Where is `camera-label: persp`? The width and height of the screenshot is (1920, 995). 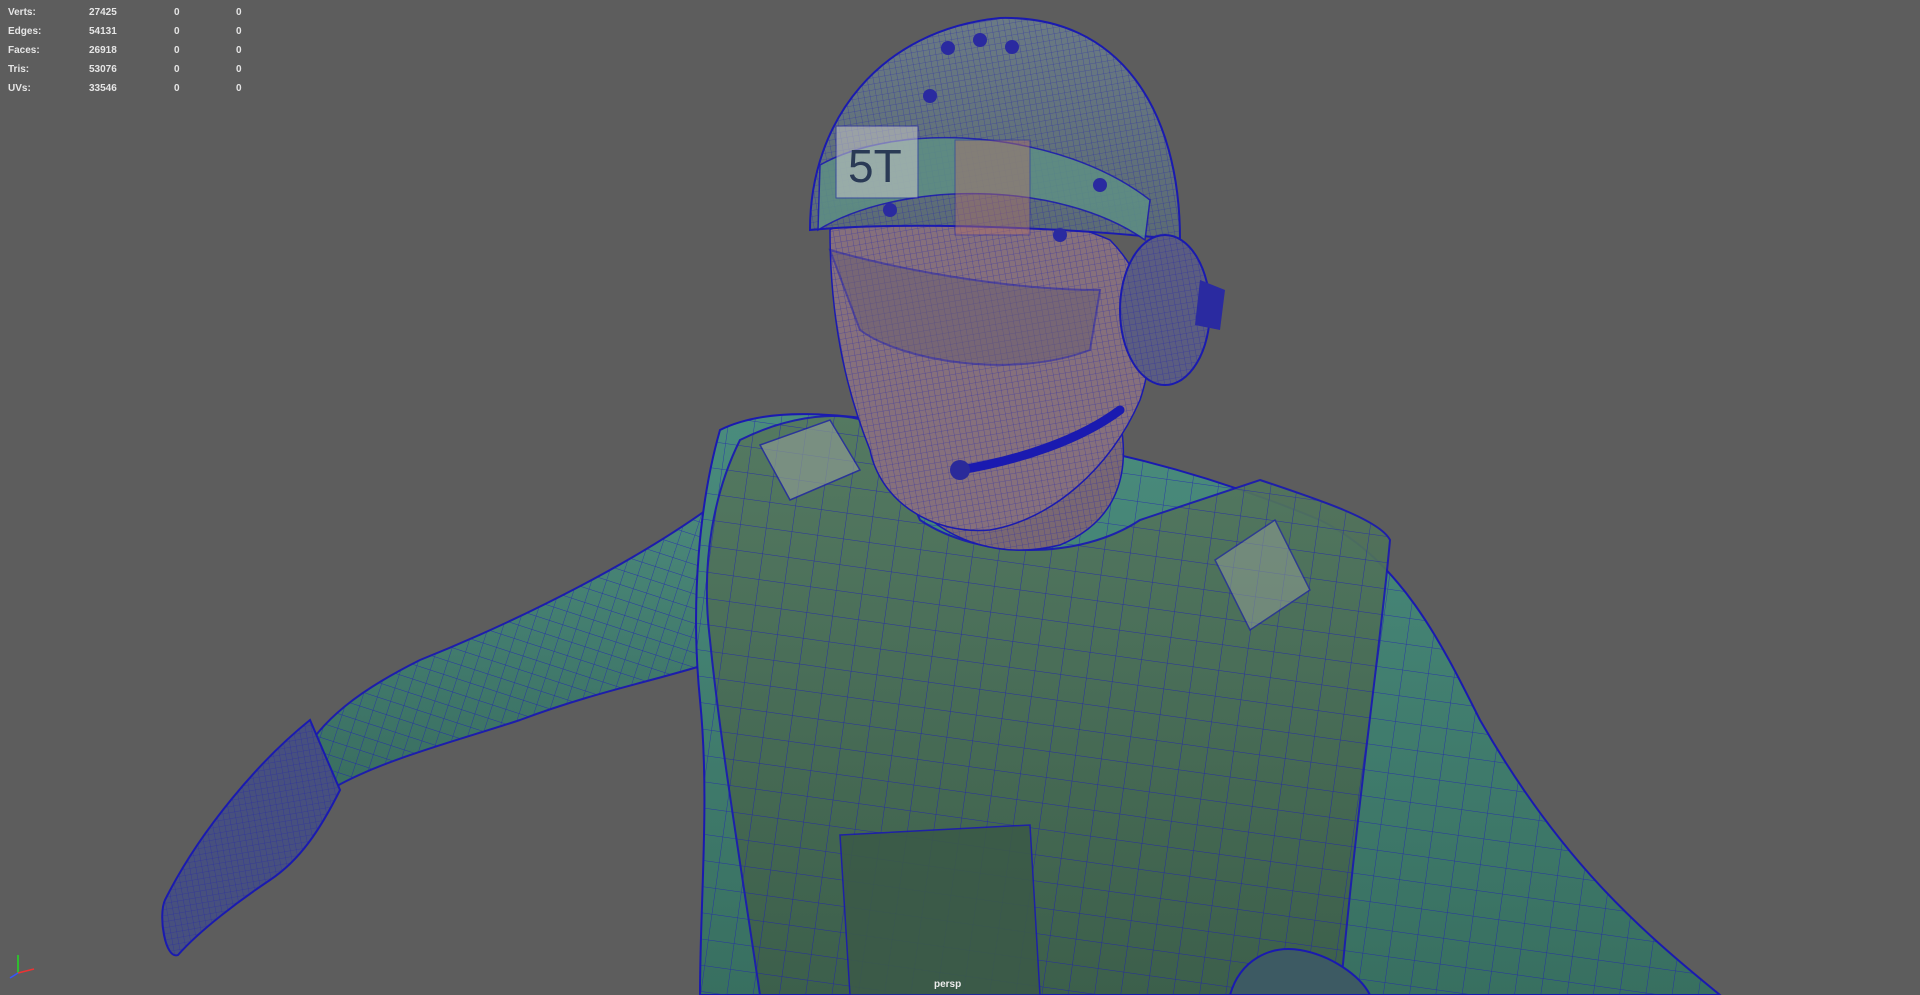
camera-label: persp is located at coordinates (948, 984).